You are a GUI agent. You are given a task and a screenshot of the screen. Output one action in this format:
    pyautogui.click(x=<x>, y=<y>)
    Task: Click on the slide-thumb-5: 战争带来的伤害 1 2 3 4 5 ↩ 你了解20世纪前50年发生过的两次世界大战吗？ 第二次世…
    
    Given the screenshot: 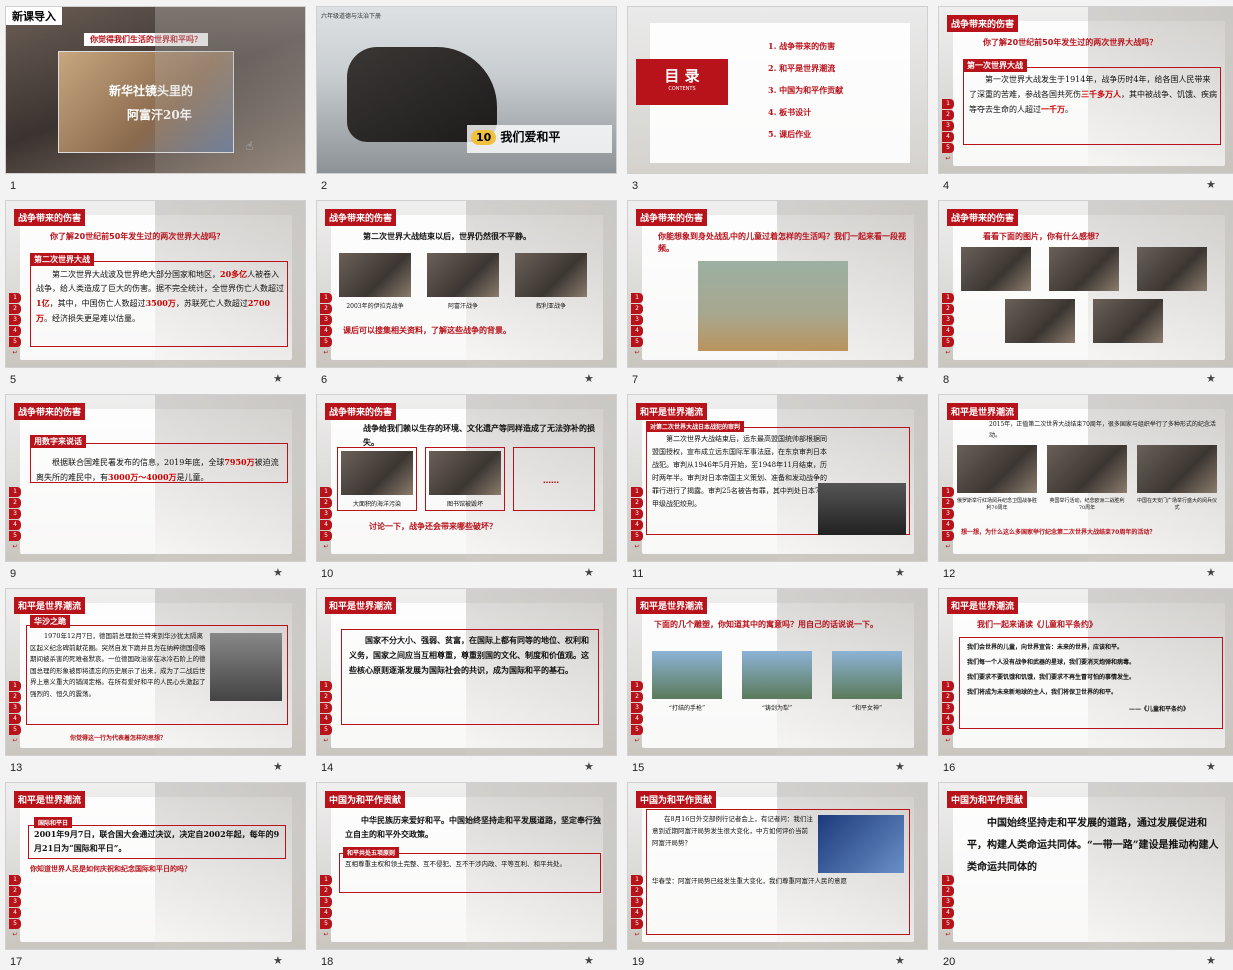 What is the action you would take?
    pyautogui.click(x=155, y=291)
    